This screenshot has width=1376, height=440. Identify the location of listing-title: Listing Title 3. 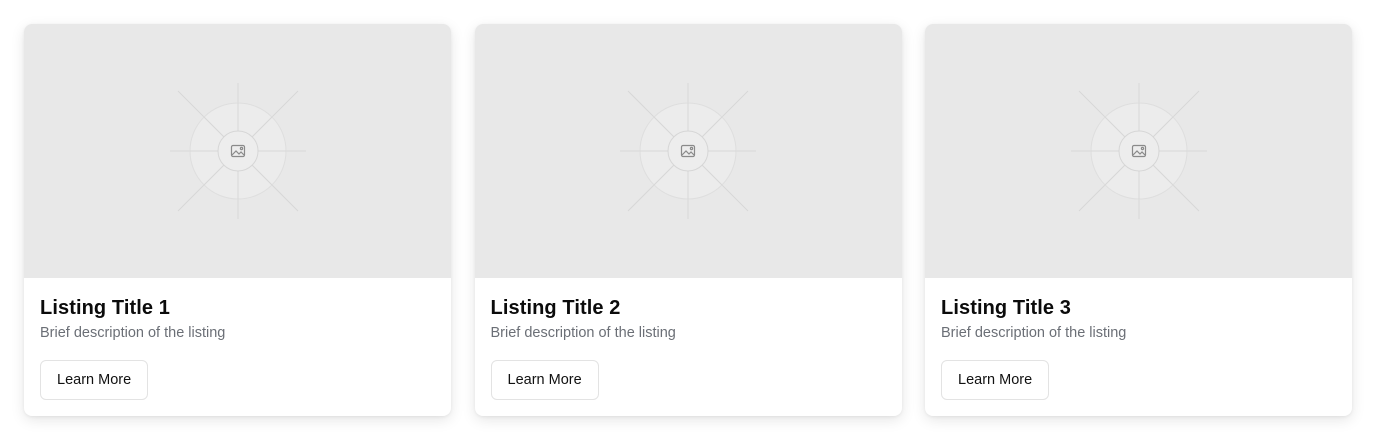
(1006, 308).